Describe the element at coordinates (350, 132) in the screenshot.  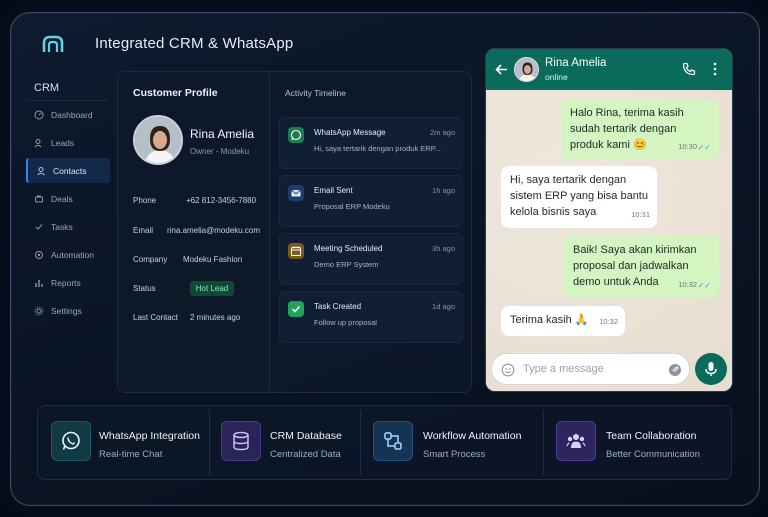
I see `timeline-item-title: WhatsApp Message` at that location.